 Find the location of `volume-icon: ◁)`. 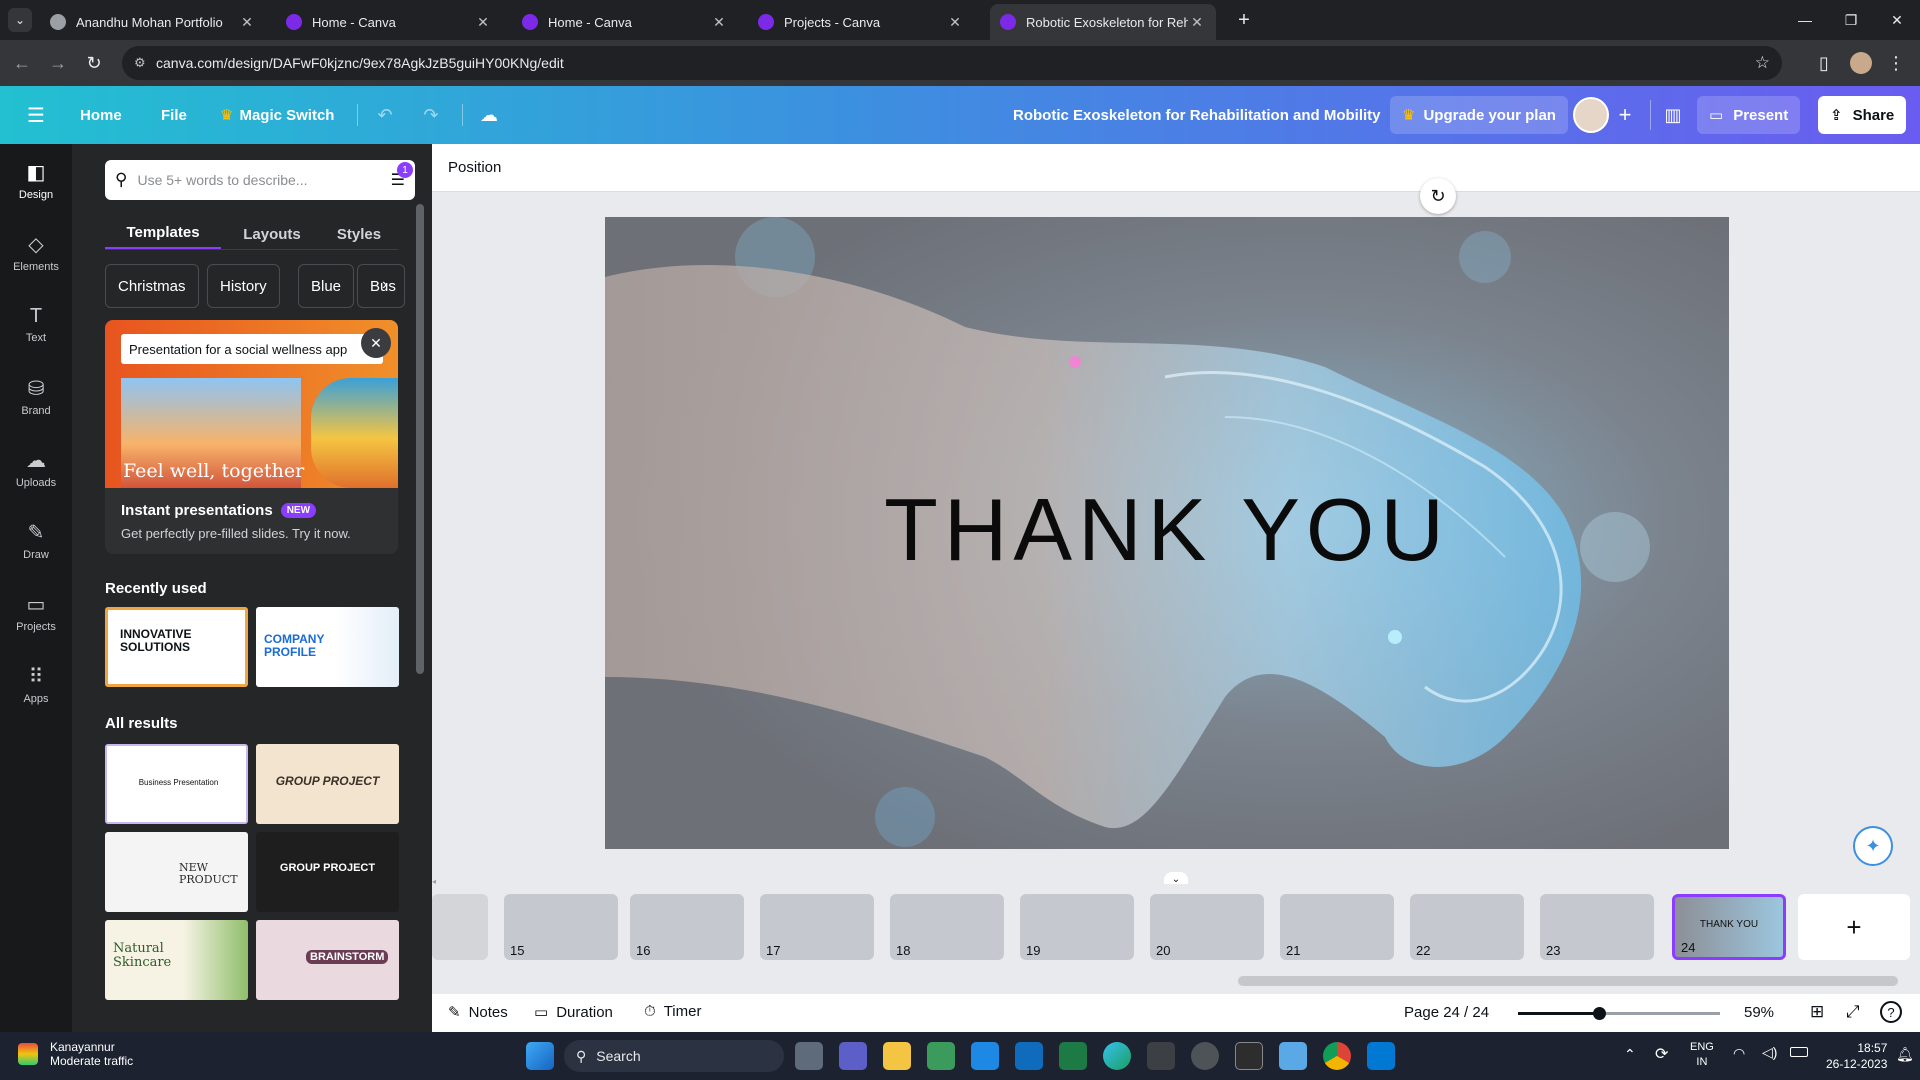

volume-icon: ◁) is located at coordinates (1769, 1052).